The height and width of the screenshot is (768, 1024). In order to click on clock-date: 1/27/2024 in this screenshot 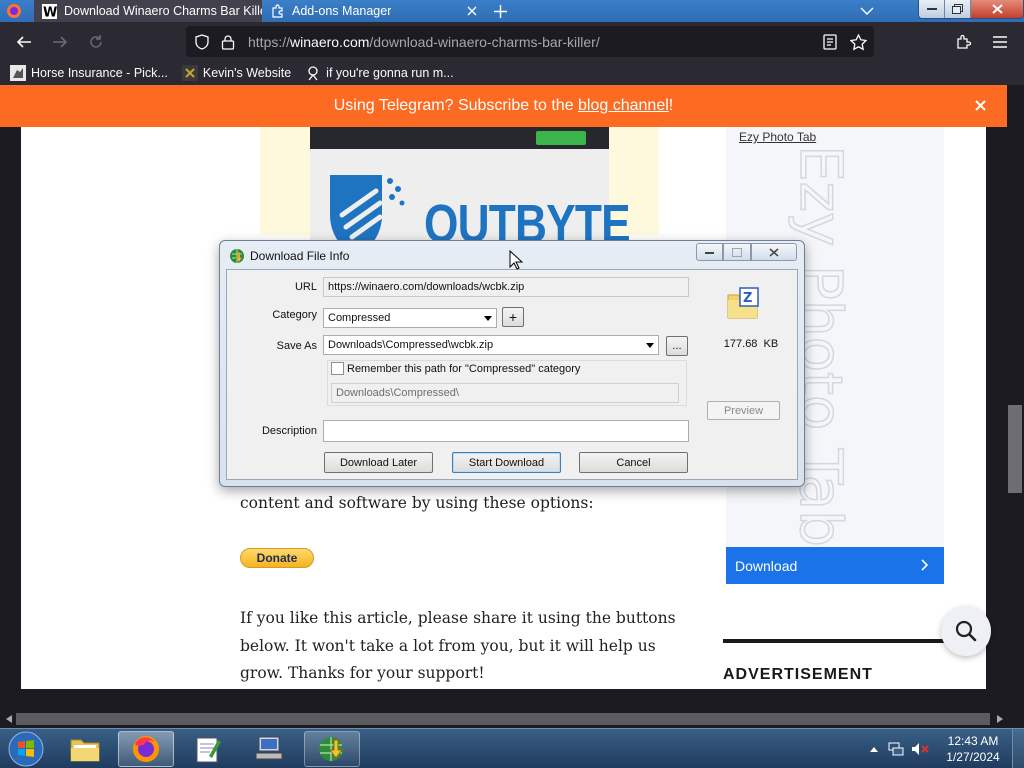, I will do `click(973, 757)`.